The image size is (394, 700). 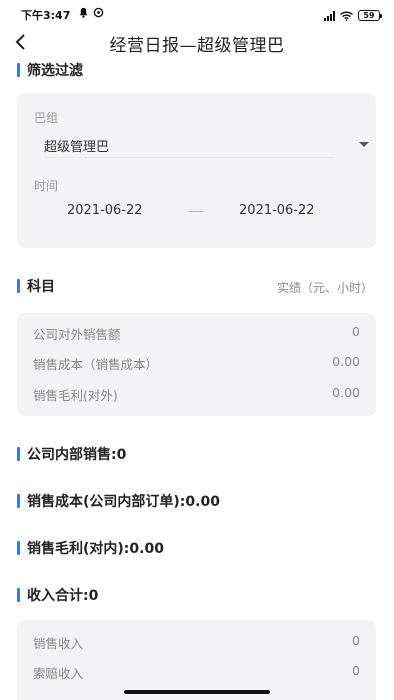 I want to click on status-right: 59, so click(x=353, y=15).